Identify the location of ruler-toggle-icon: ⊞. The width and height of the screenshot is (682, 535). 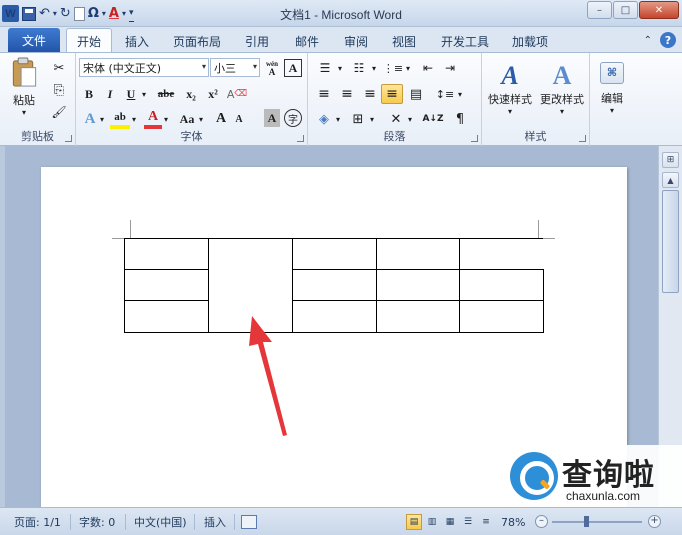
(670, 160).